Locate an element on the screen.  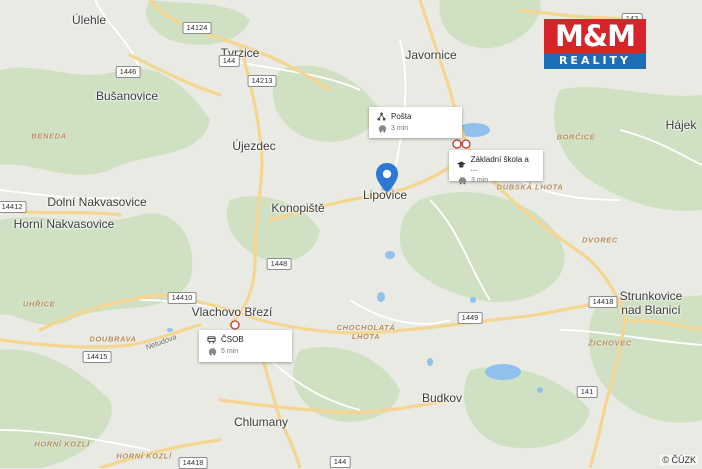
poi-card-posta: Pošta 3 min is located at coordinates (415, 122).